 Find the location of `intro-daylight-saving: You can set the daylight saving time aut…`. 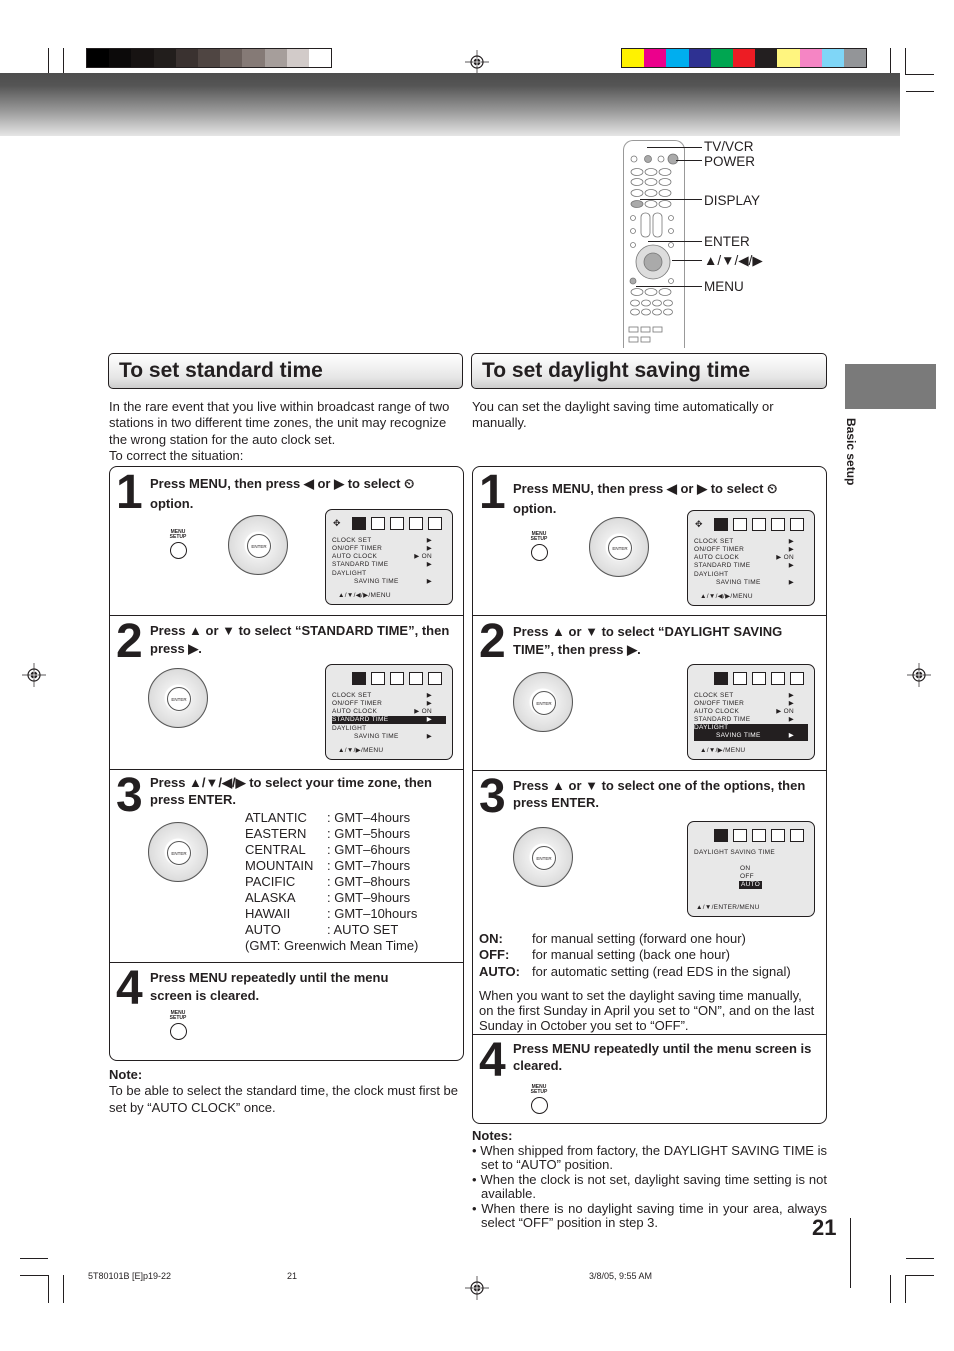

intro-daylight-saving: You can set the daylight saving time aut… is located at coordinates (623, 415).